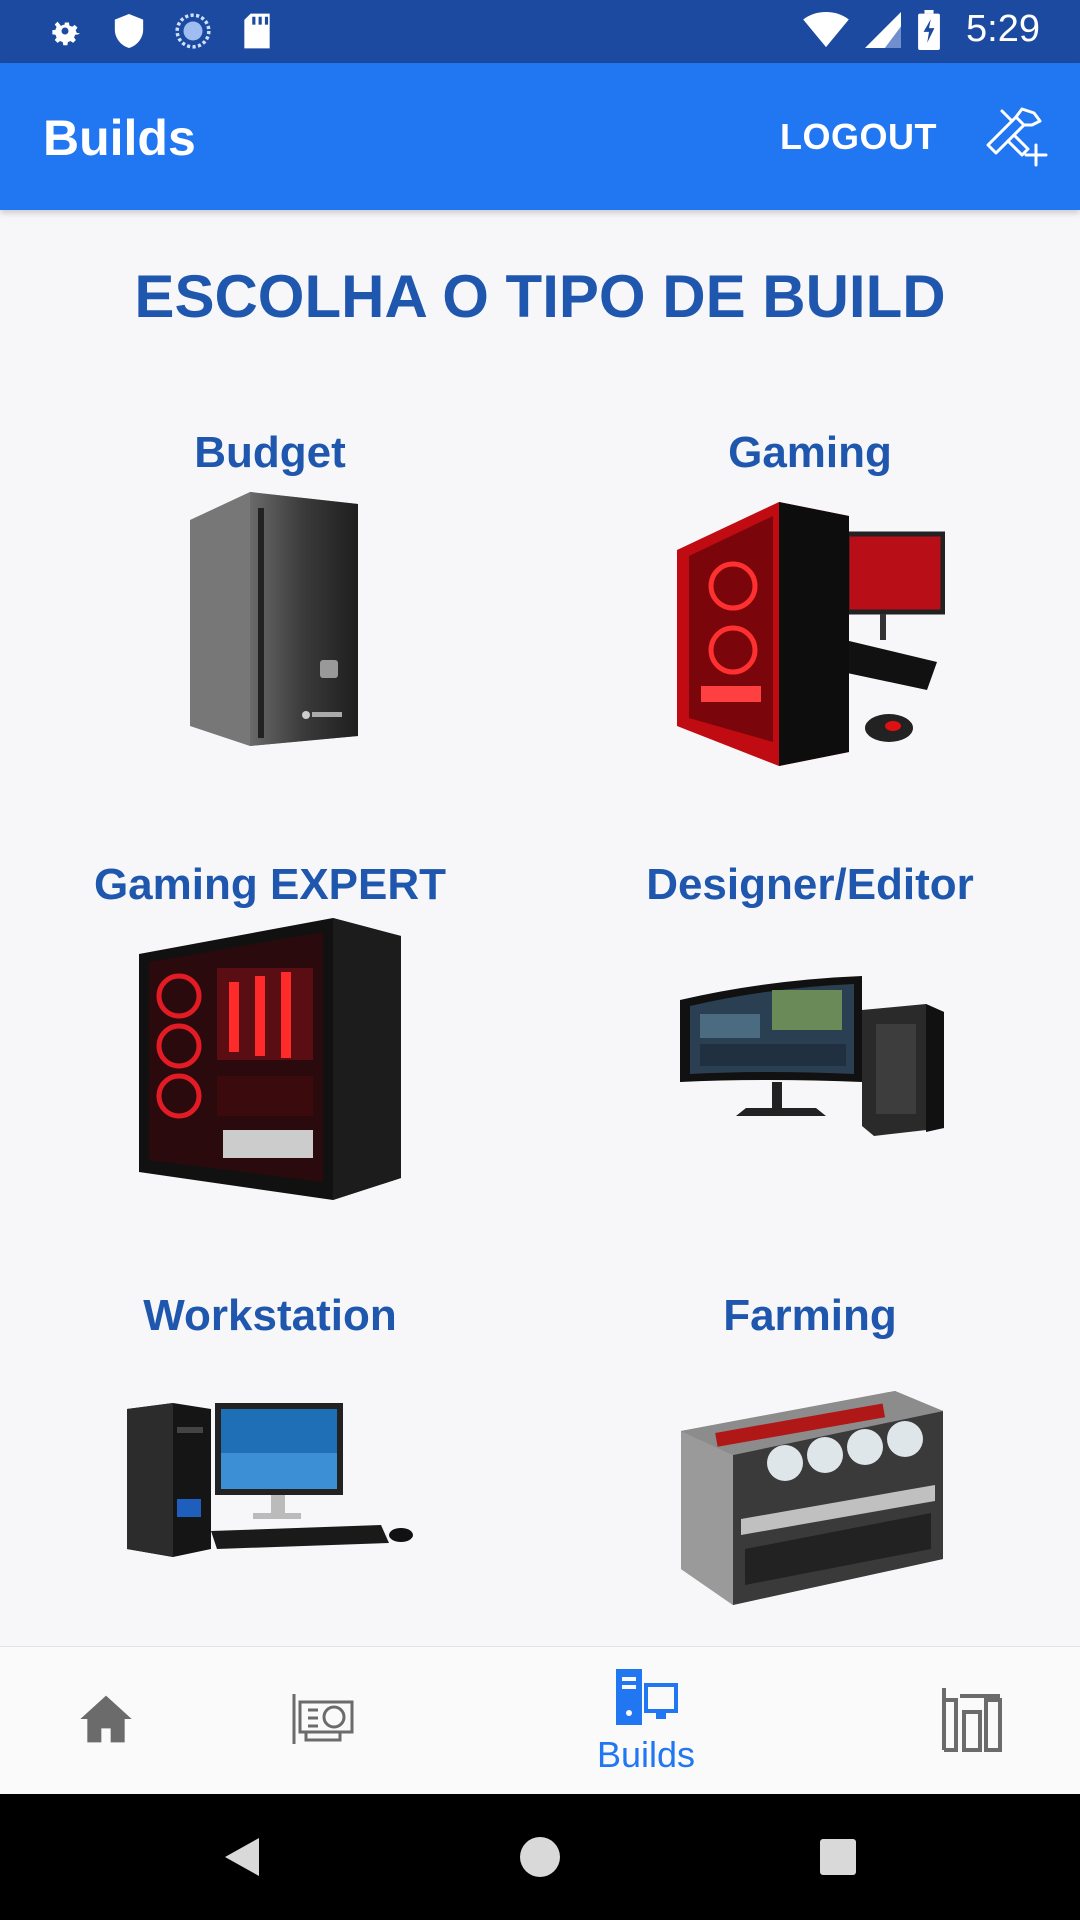 The height and width of the screenshot is (1920, 1080). What do you see at coordinates (810, 452) in the screenshot?
I see `build-label: Gaming` at bounding box center [810, 452].